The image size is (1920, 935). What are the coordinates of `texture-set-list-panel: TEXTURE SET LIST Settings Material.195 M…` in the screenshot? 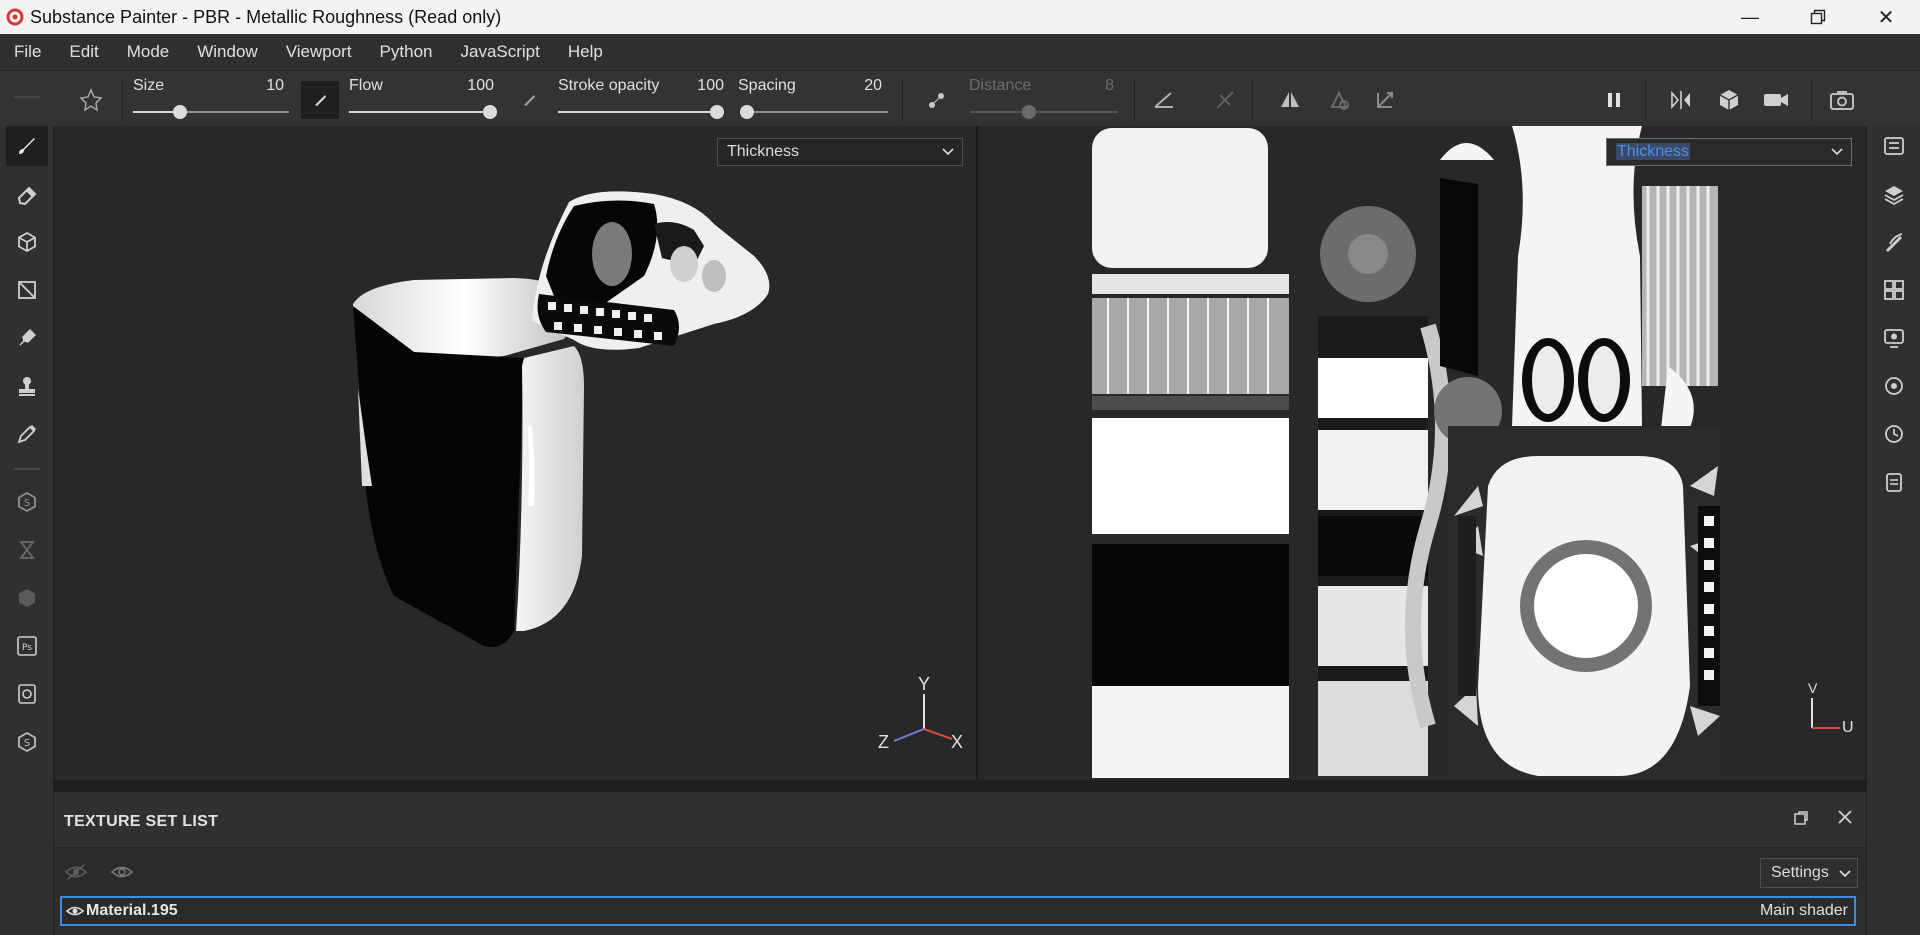 It's located at (960, 863).